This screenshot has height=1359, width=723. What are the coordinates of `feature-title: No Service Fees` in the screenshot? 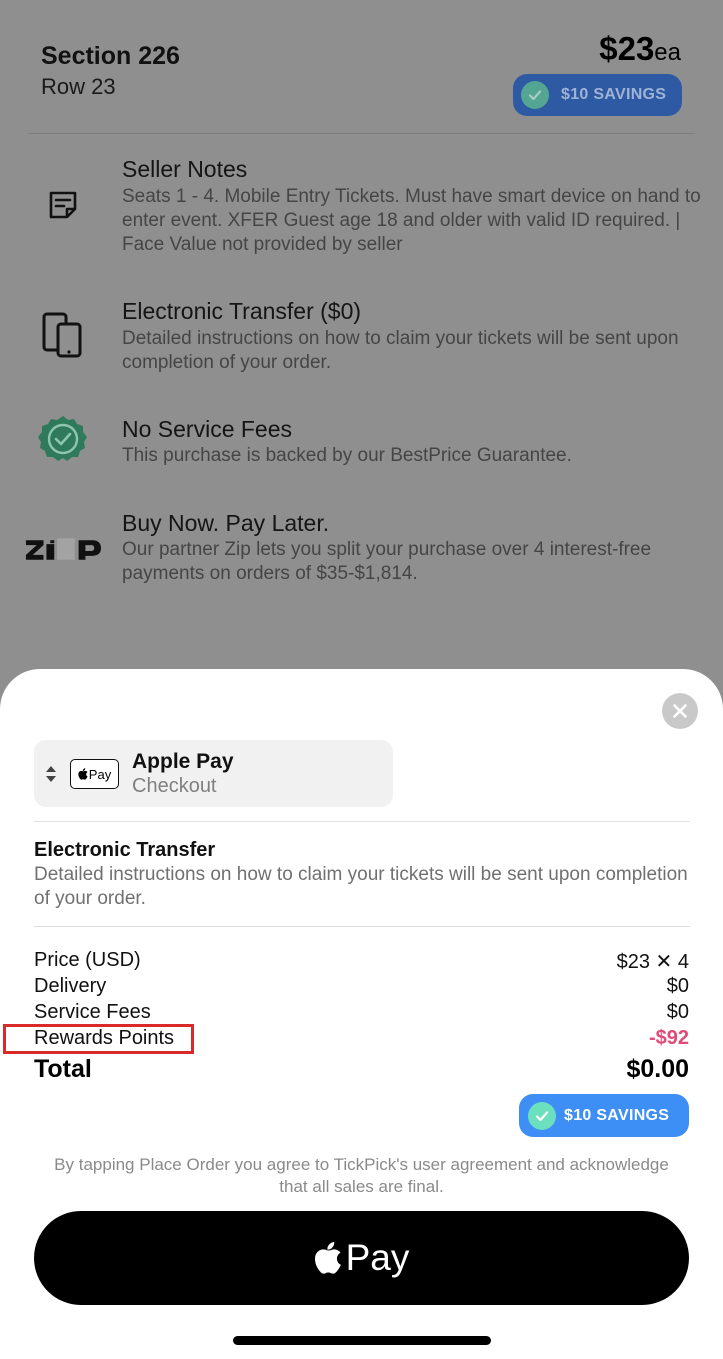 It's located at (207, 429).